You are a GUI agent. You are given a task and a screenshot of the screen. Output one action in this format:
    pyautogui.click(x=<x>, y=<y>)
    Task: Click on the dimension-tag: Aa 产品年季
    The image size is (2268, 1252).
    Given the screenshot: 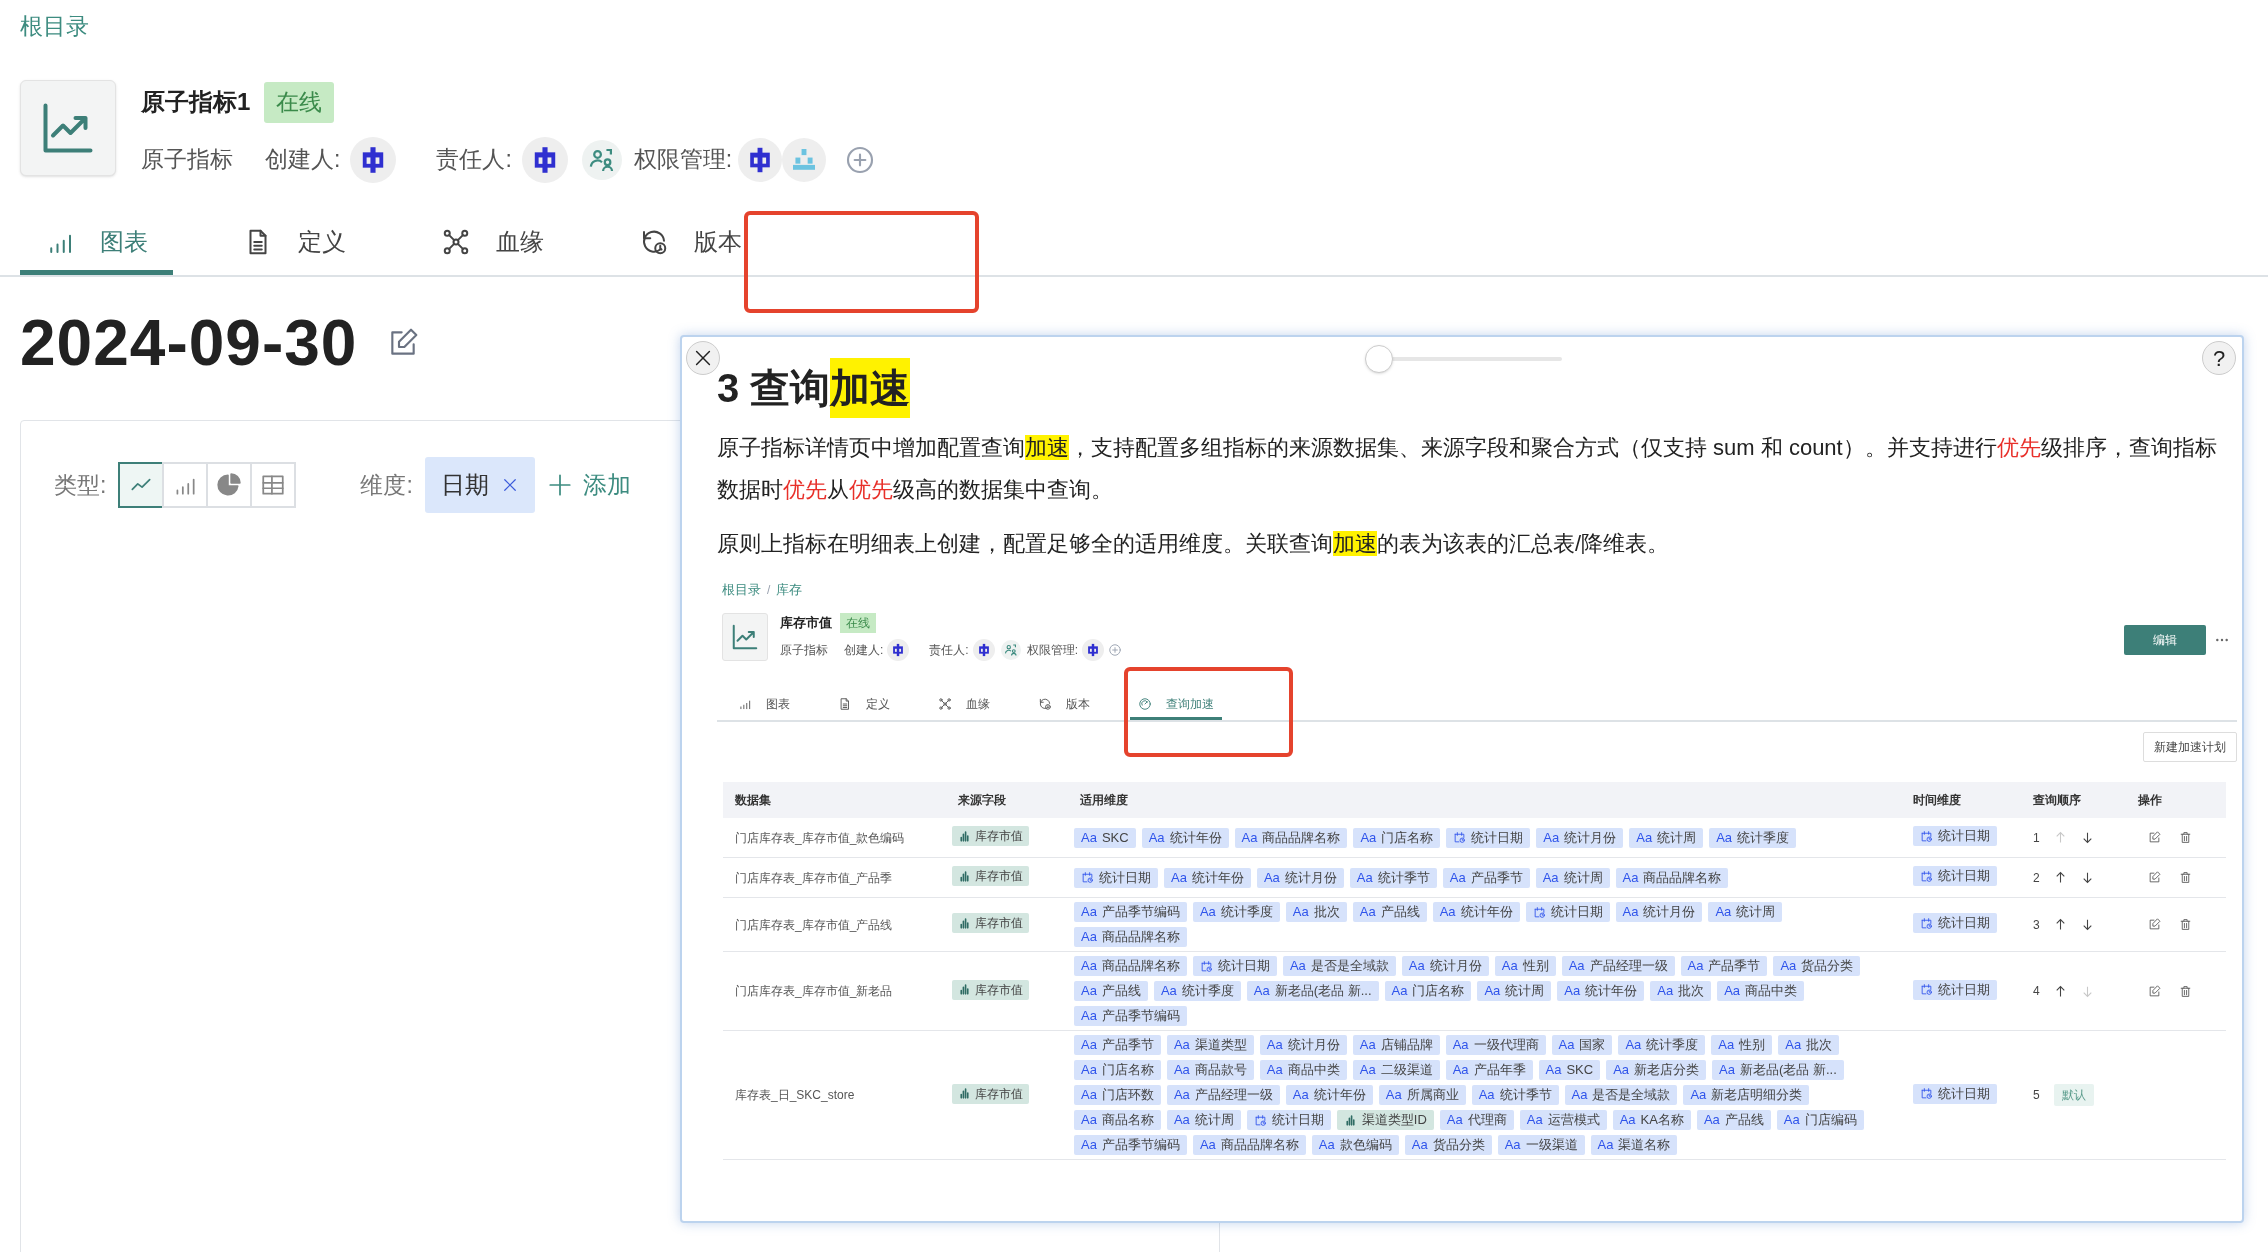 What is the action you would take?
    pyautogui.click(x=1489, y=1070)
    